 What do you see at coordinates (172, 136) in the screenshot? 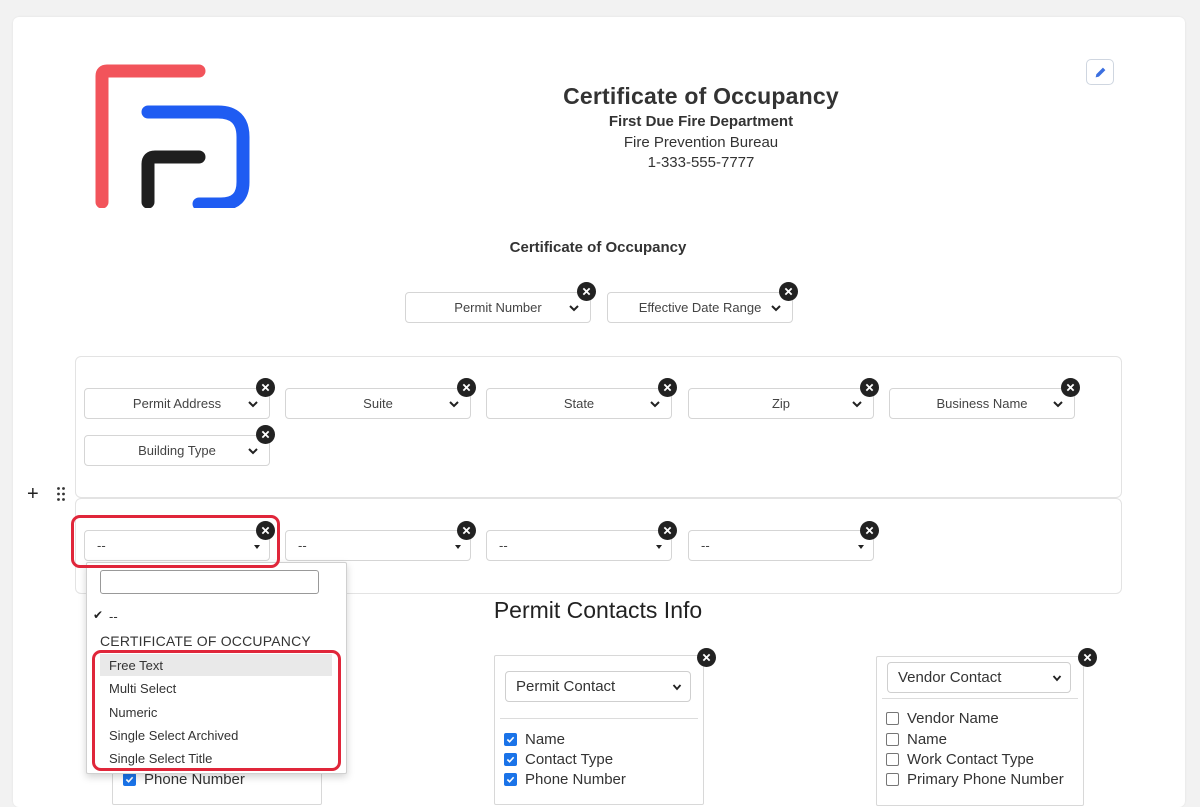
I see `first-due-logo` at bounding box center [172, 136].